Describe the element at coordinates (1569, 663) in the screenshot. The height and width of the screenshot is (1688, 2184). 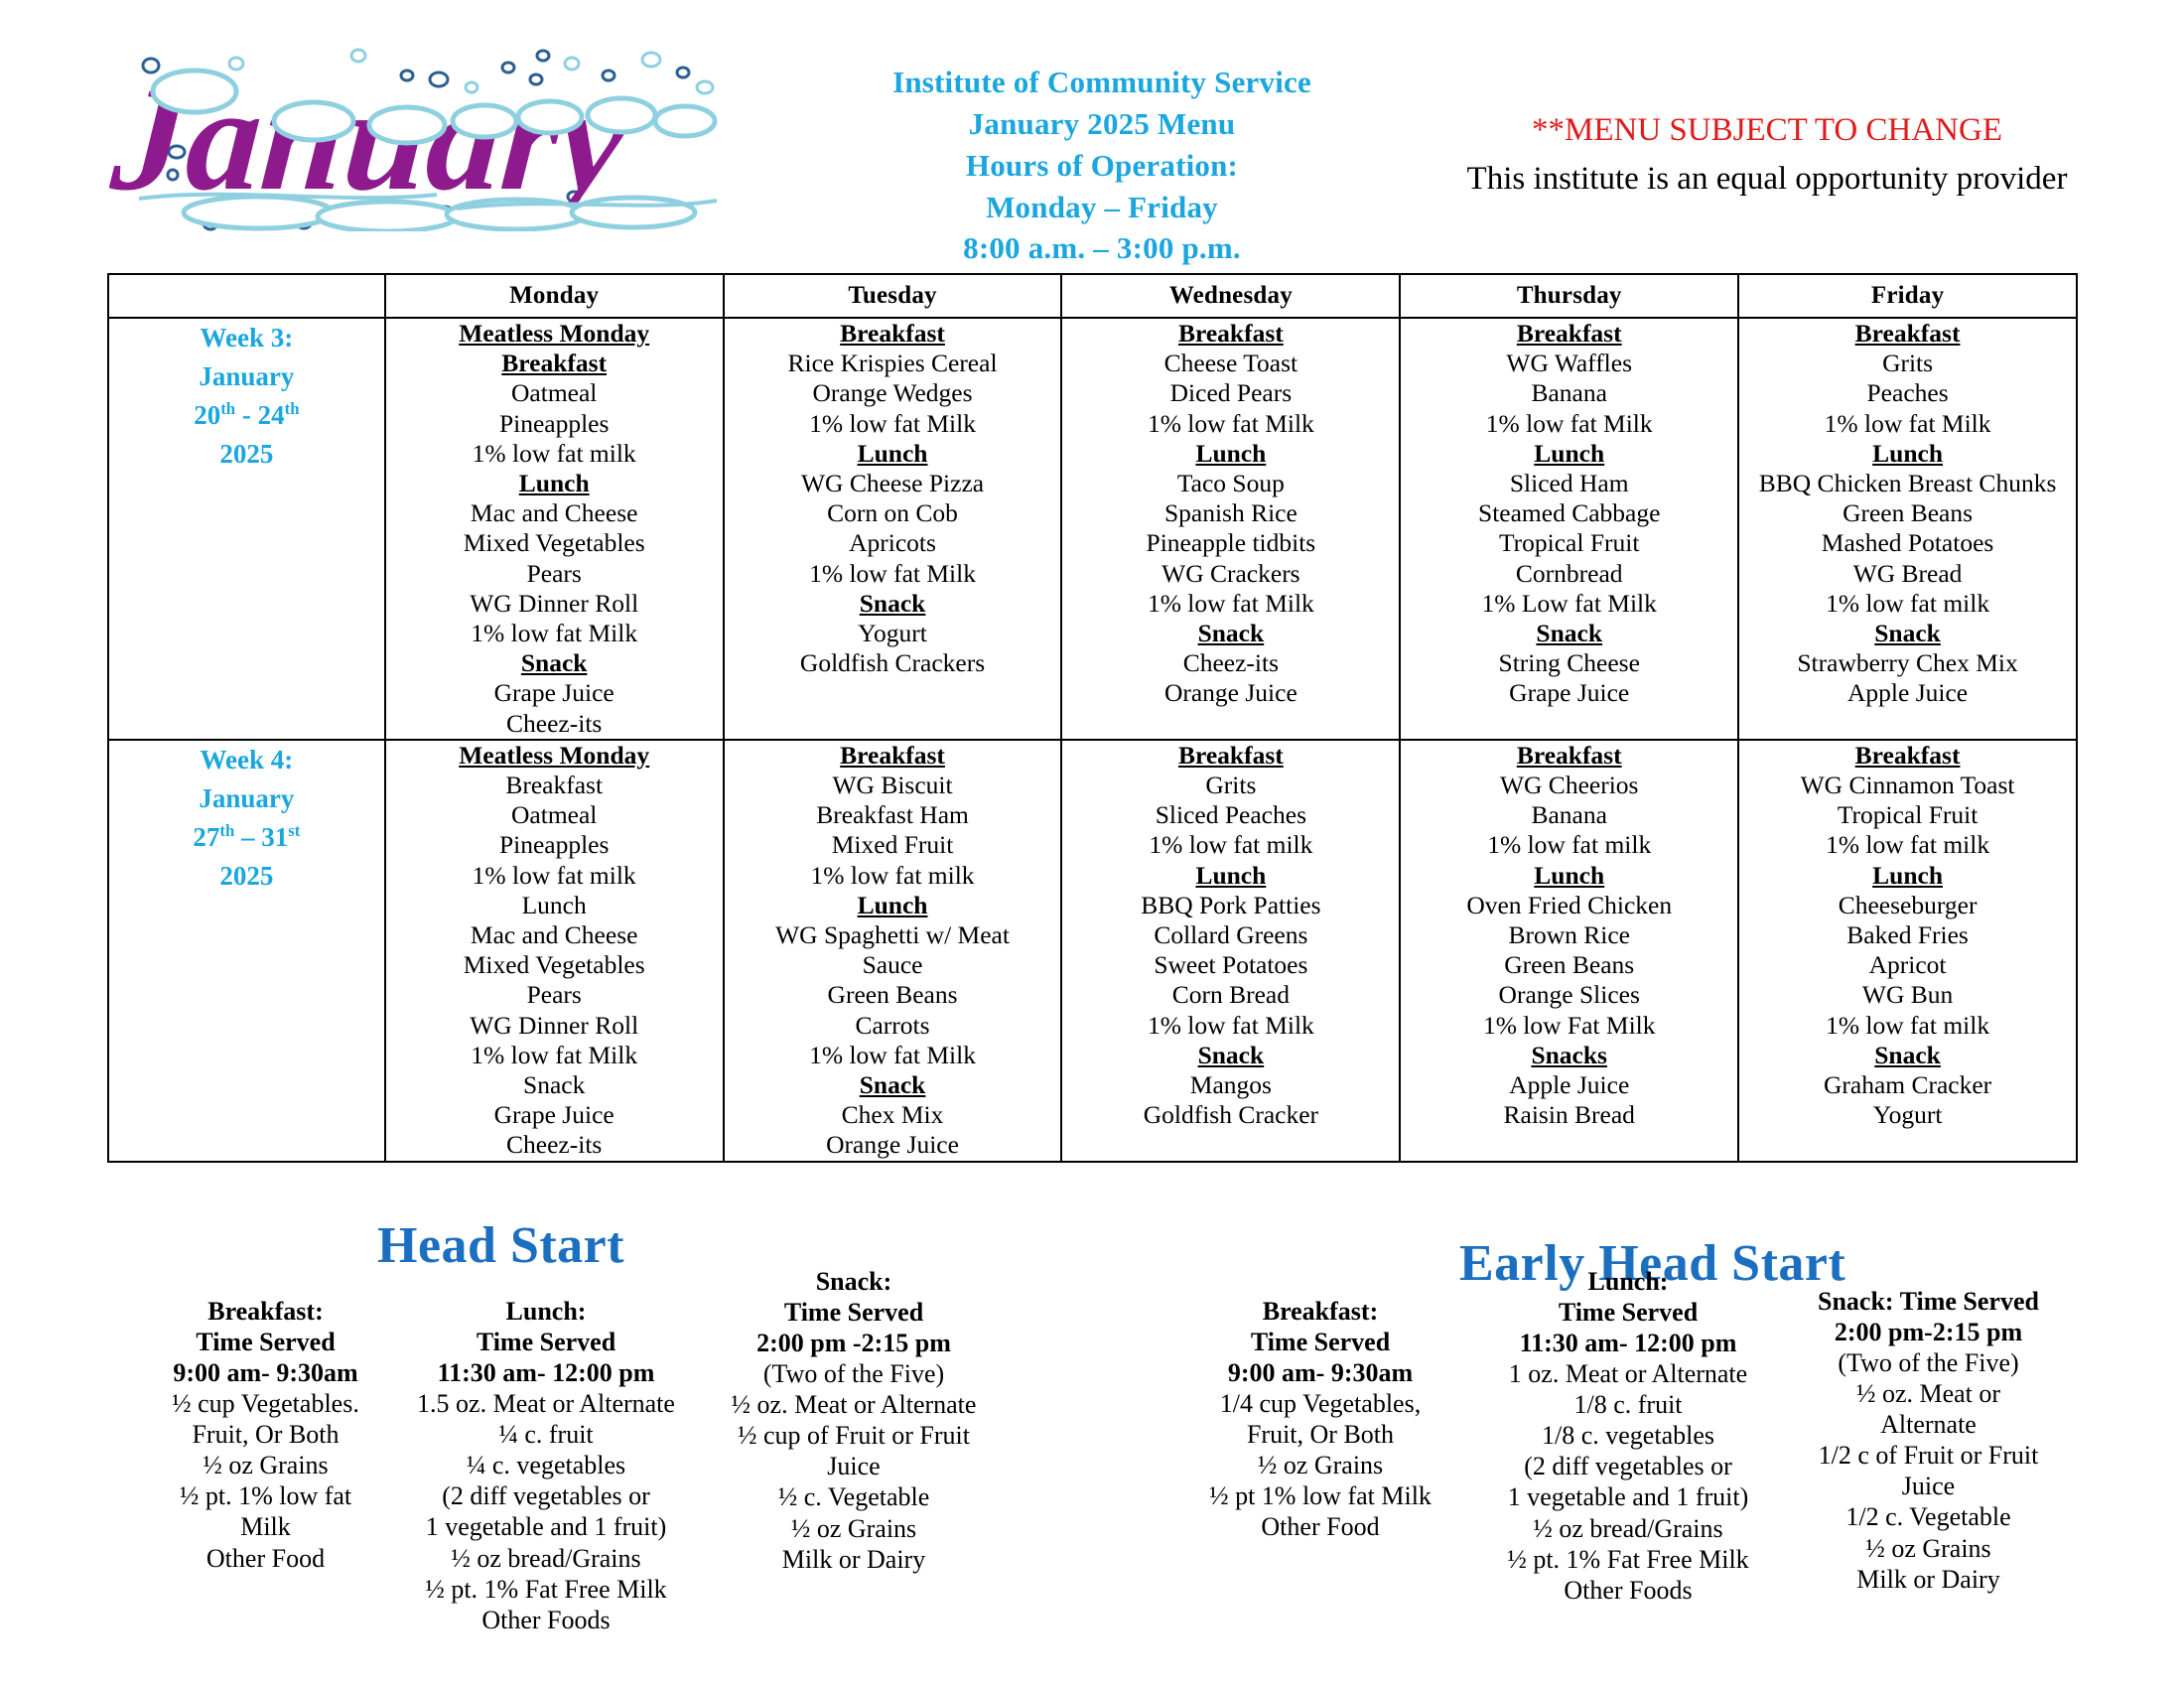
I see `menu-item: String Cheese` at that location.